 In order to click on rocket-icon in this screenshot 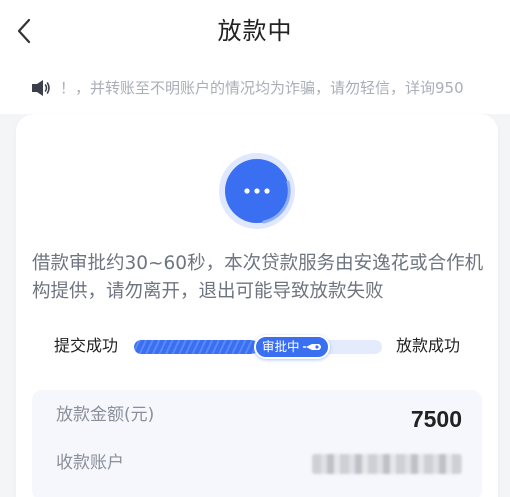, I will do `click(311, 347)`.